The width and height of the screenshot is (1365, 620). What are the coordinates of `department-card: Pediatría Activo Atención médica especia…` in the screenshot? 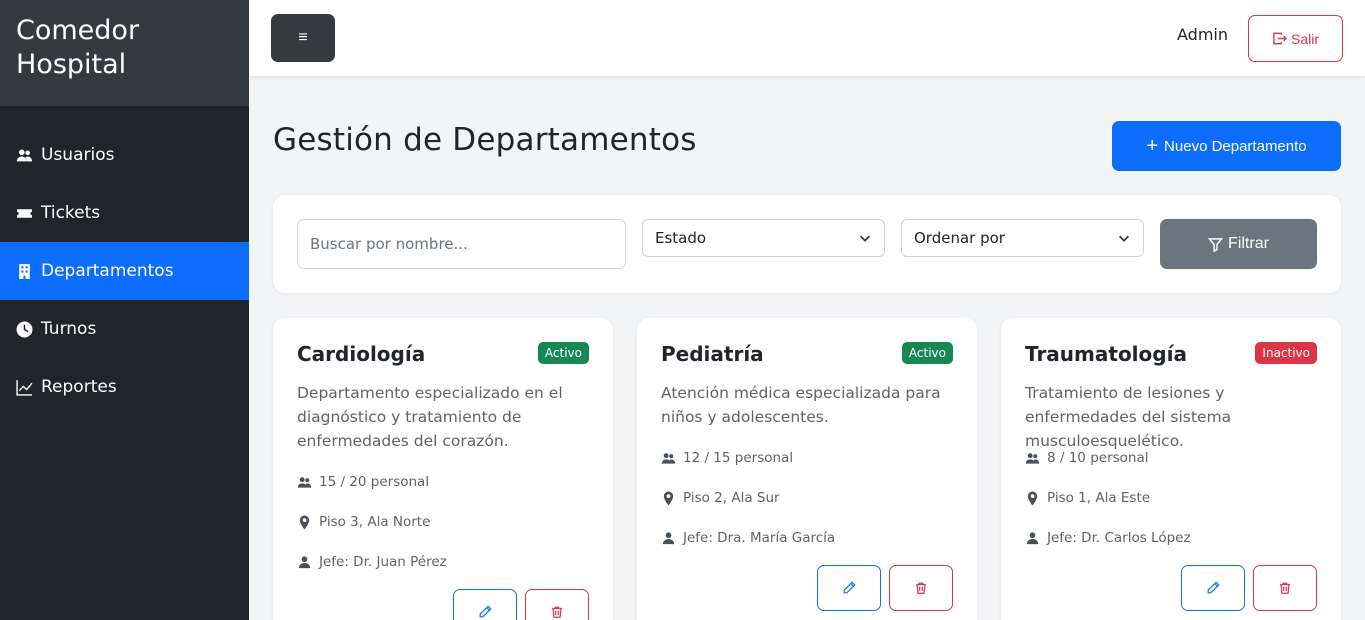 It's located at (807, 469).